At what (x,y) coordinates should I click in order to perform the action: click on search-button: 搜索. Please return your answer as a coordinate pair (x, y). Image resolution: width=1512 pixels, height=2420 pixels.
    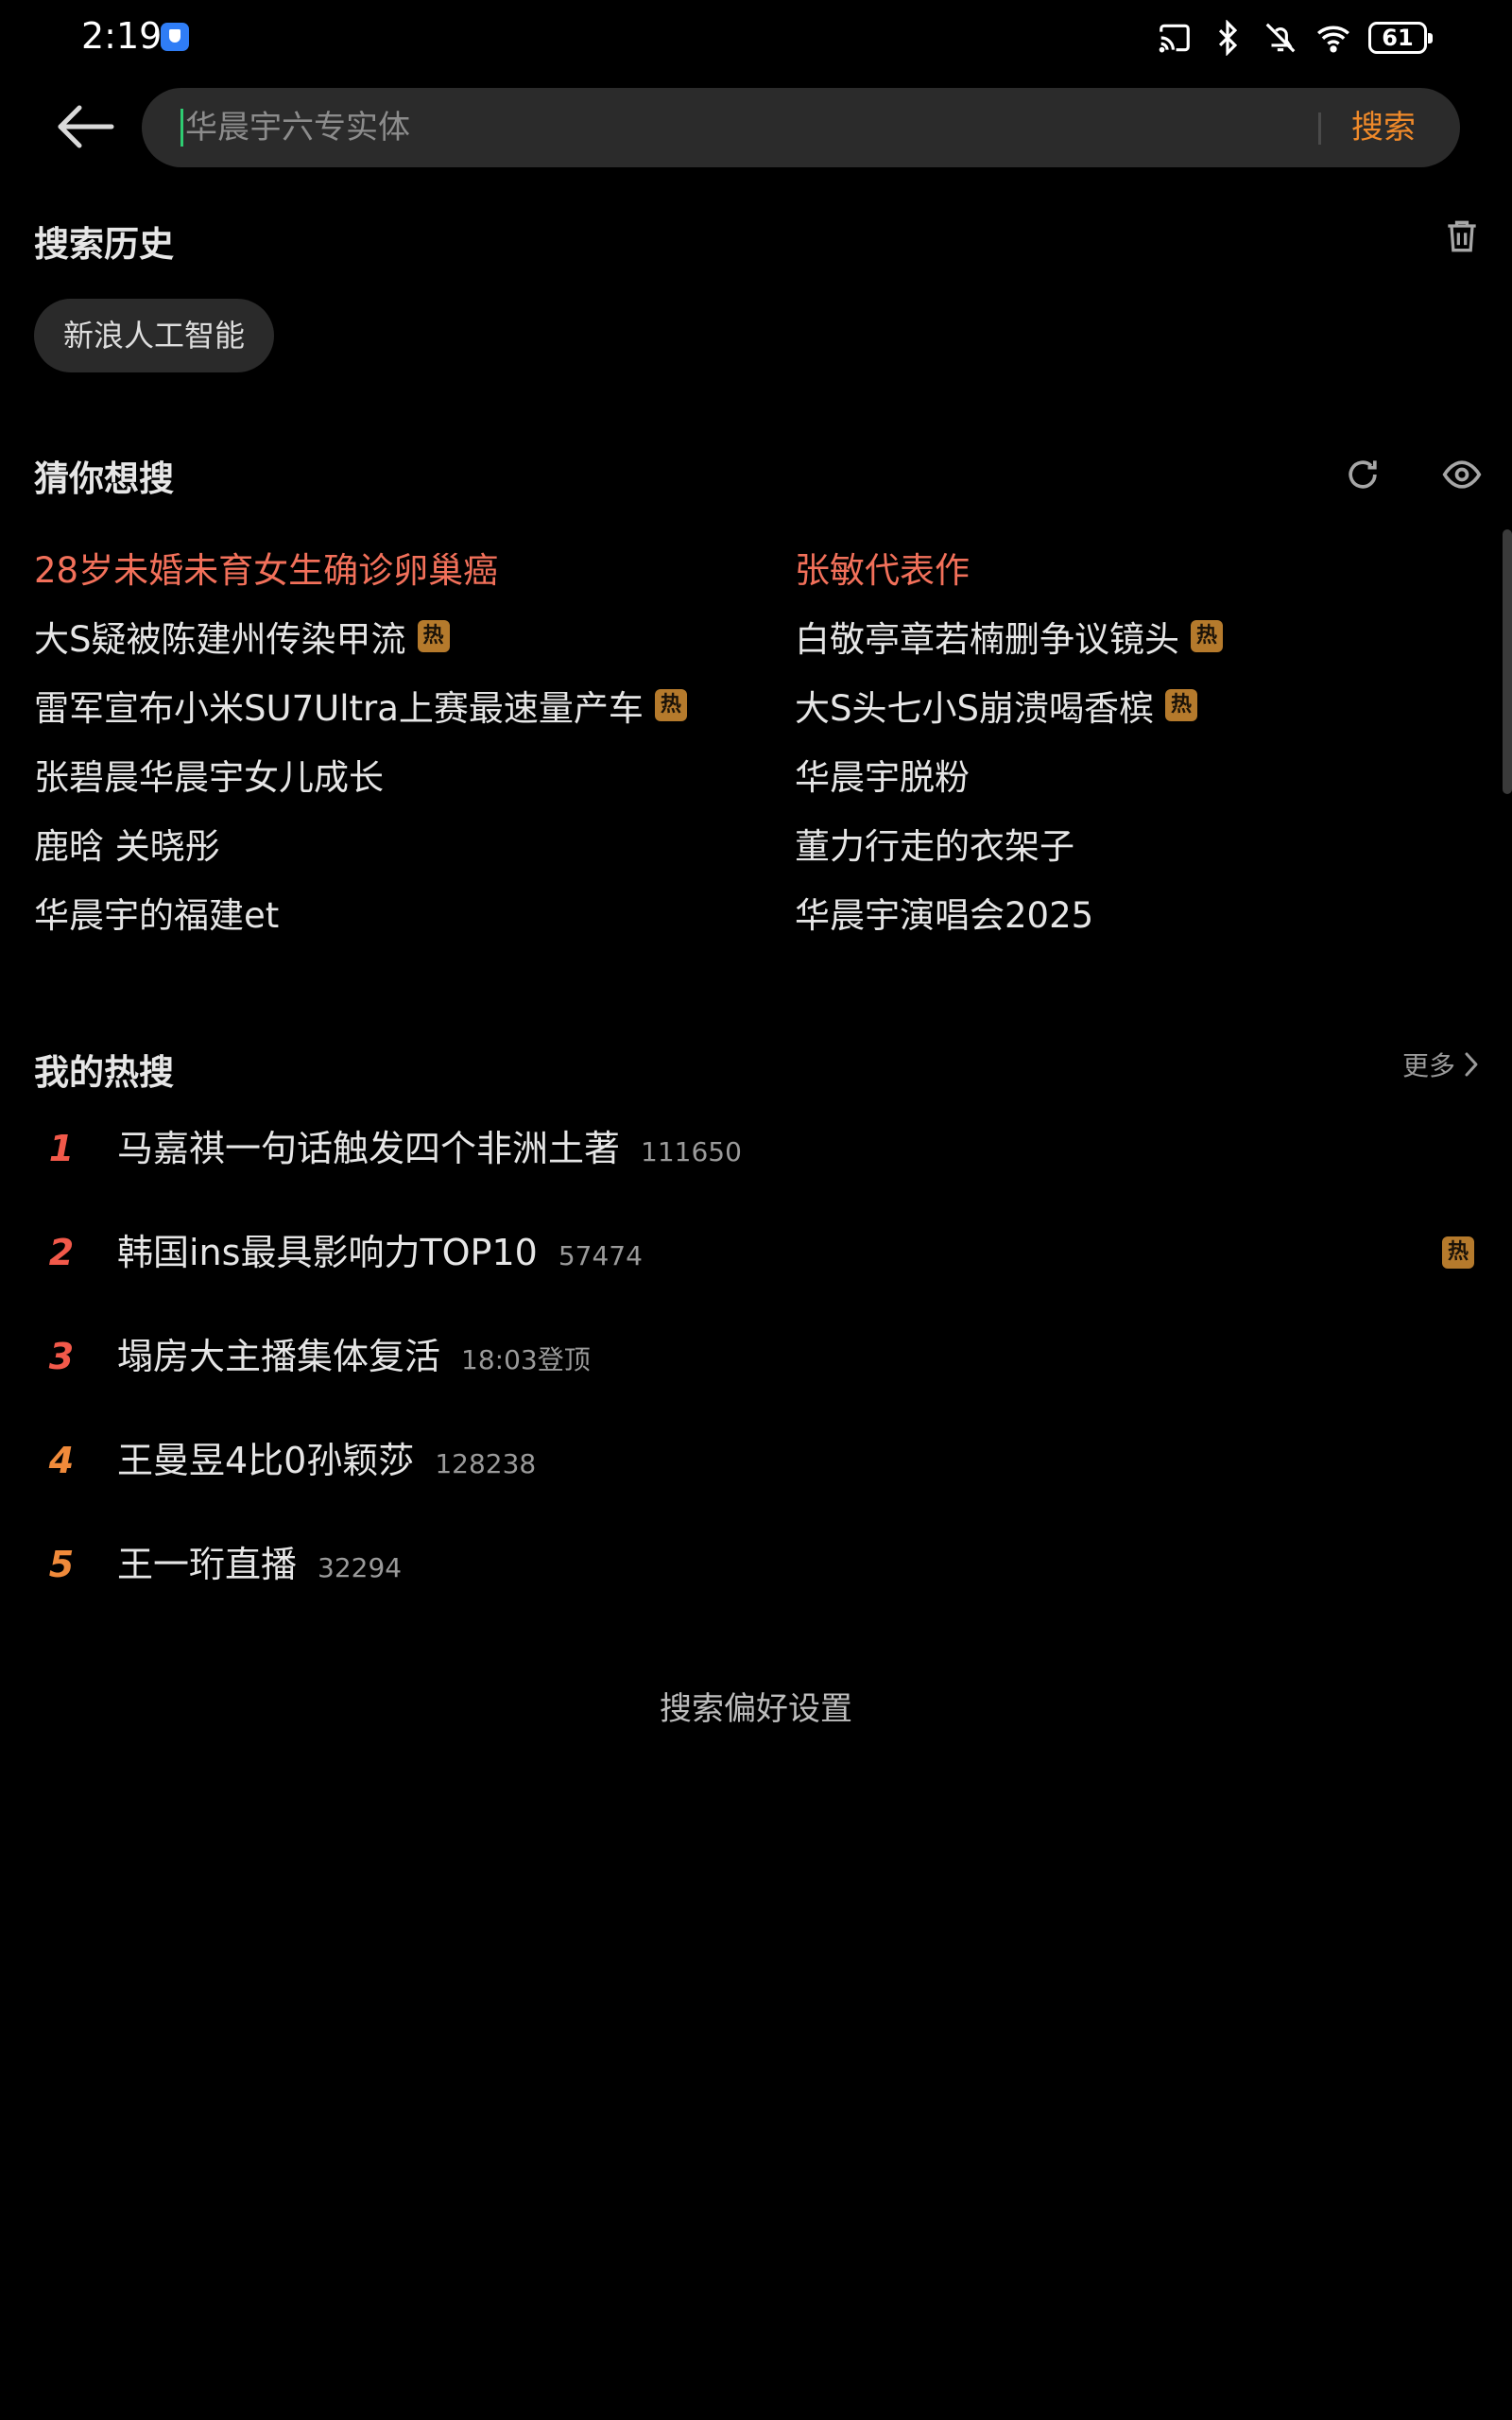
    Looking at the image, I should click on (1383, 127).